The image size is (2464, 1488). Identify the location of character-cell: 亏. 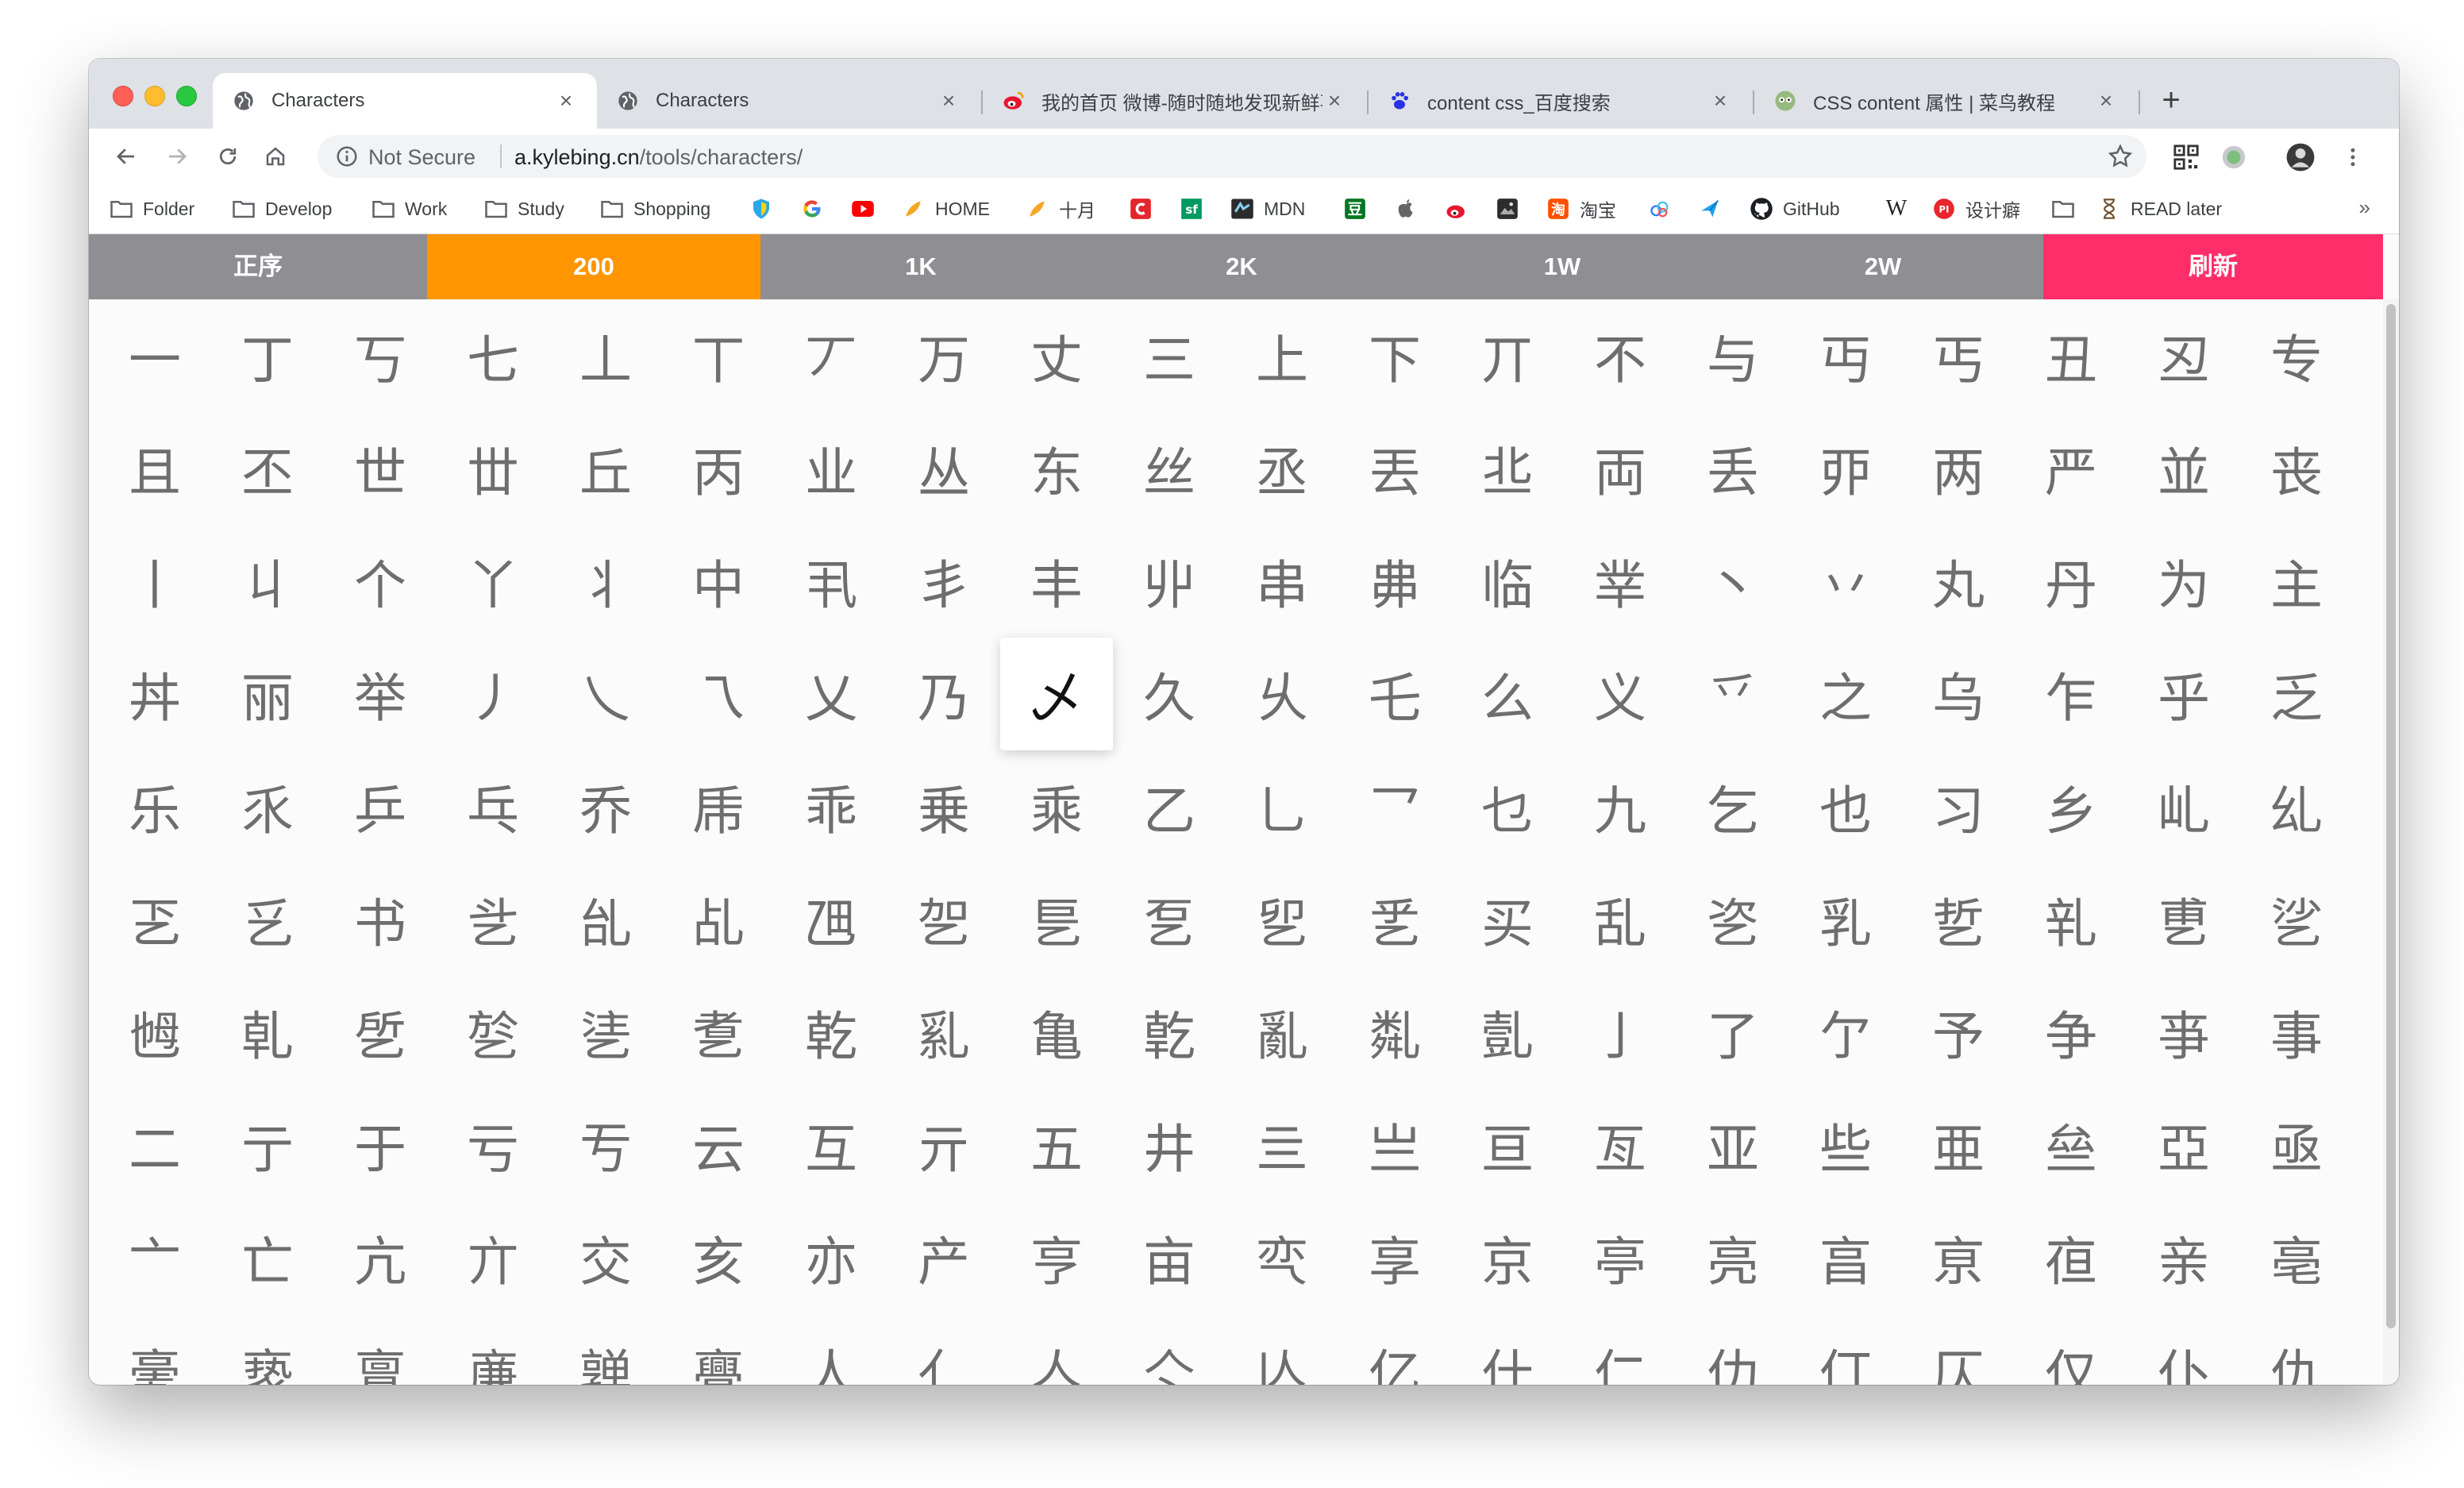
(493, 1145).